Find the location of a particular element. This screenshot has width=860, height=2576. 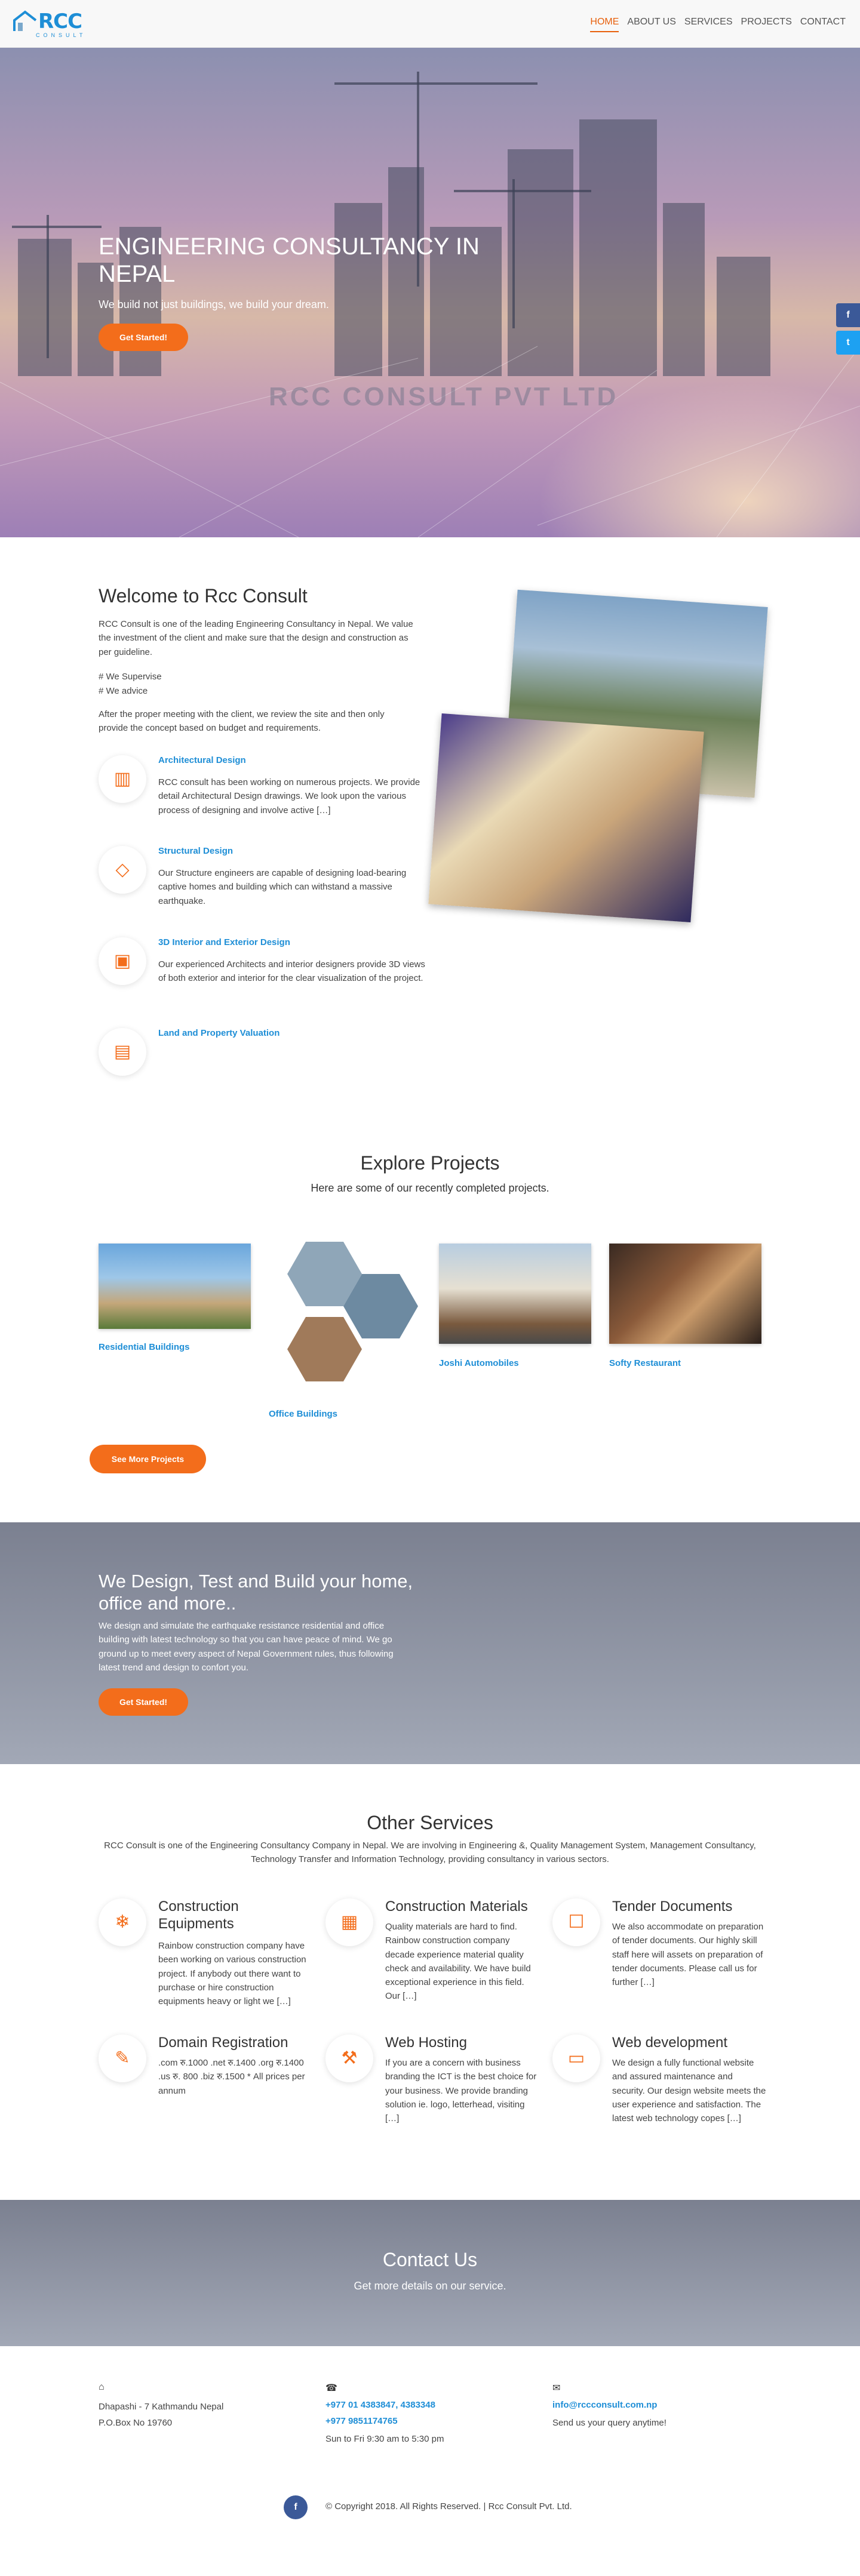

wrench-icon: ⚒ is located at coordinates (349, 2058).